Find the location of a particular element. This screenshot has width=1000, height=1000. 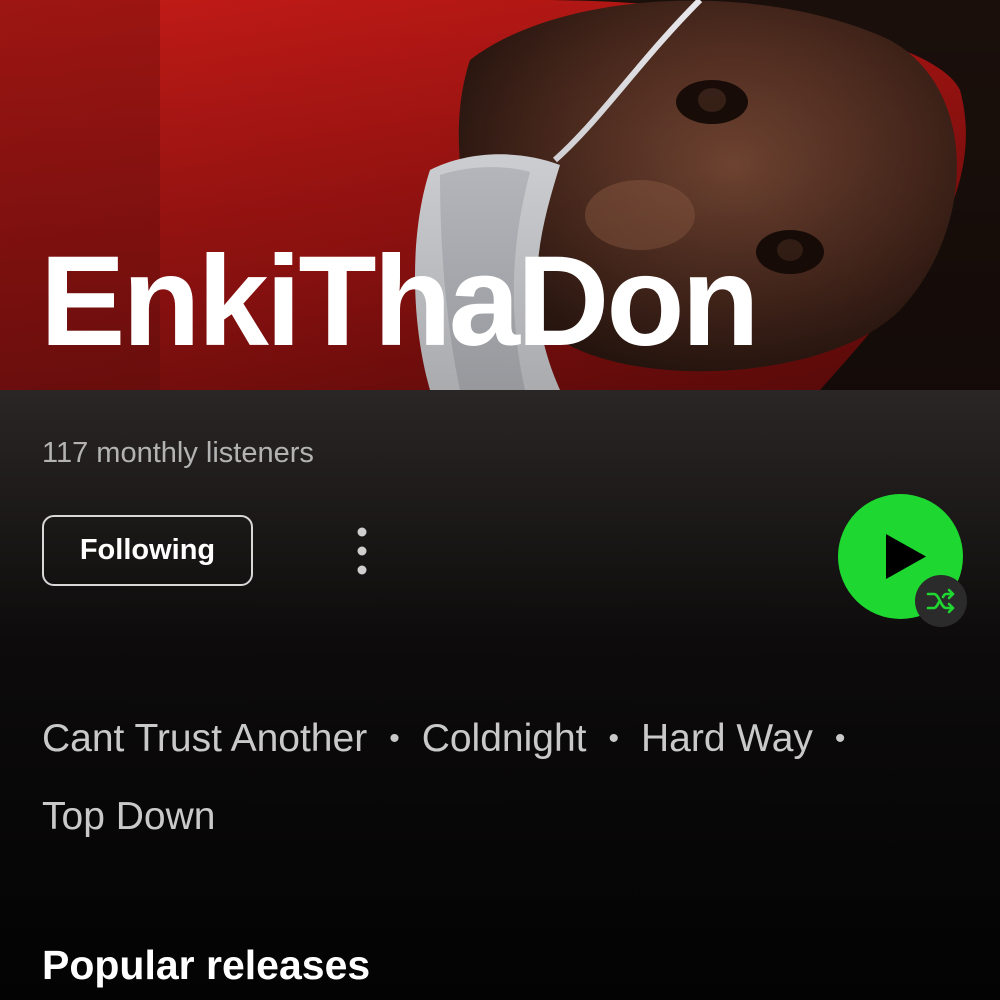

shuffle-button is located at coordinates (941, 601).